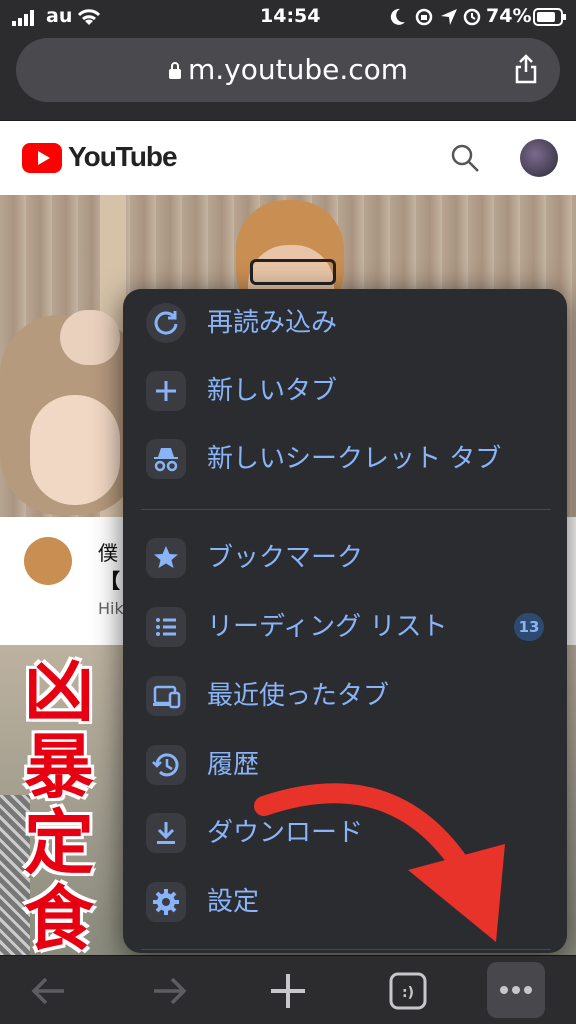 This screenshot has width=576, height=1024. Describe the element at coordinates (298, 696) in the screenshot. I see `menu-item-label: 最近使ったタブ` at that location.